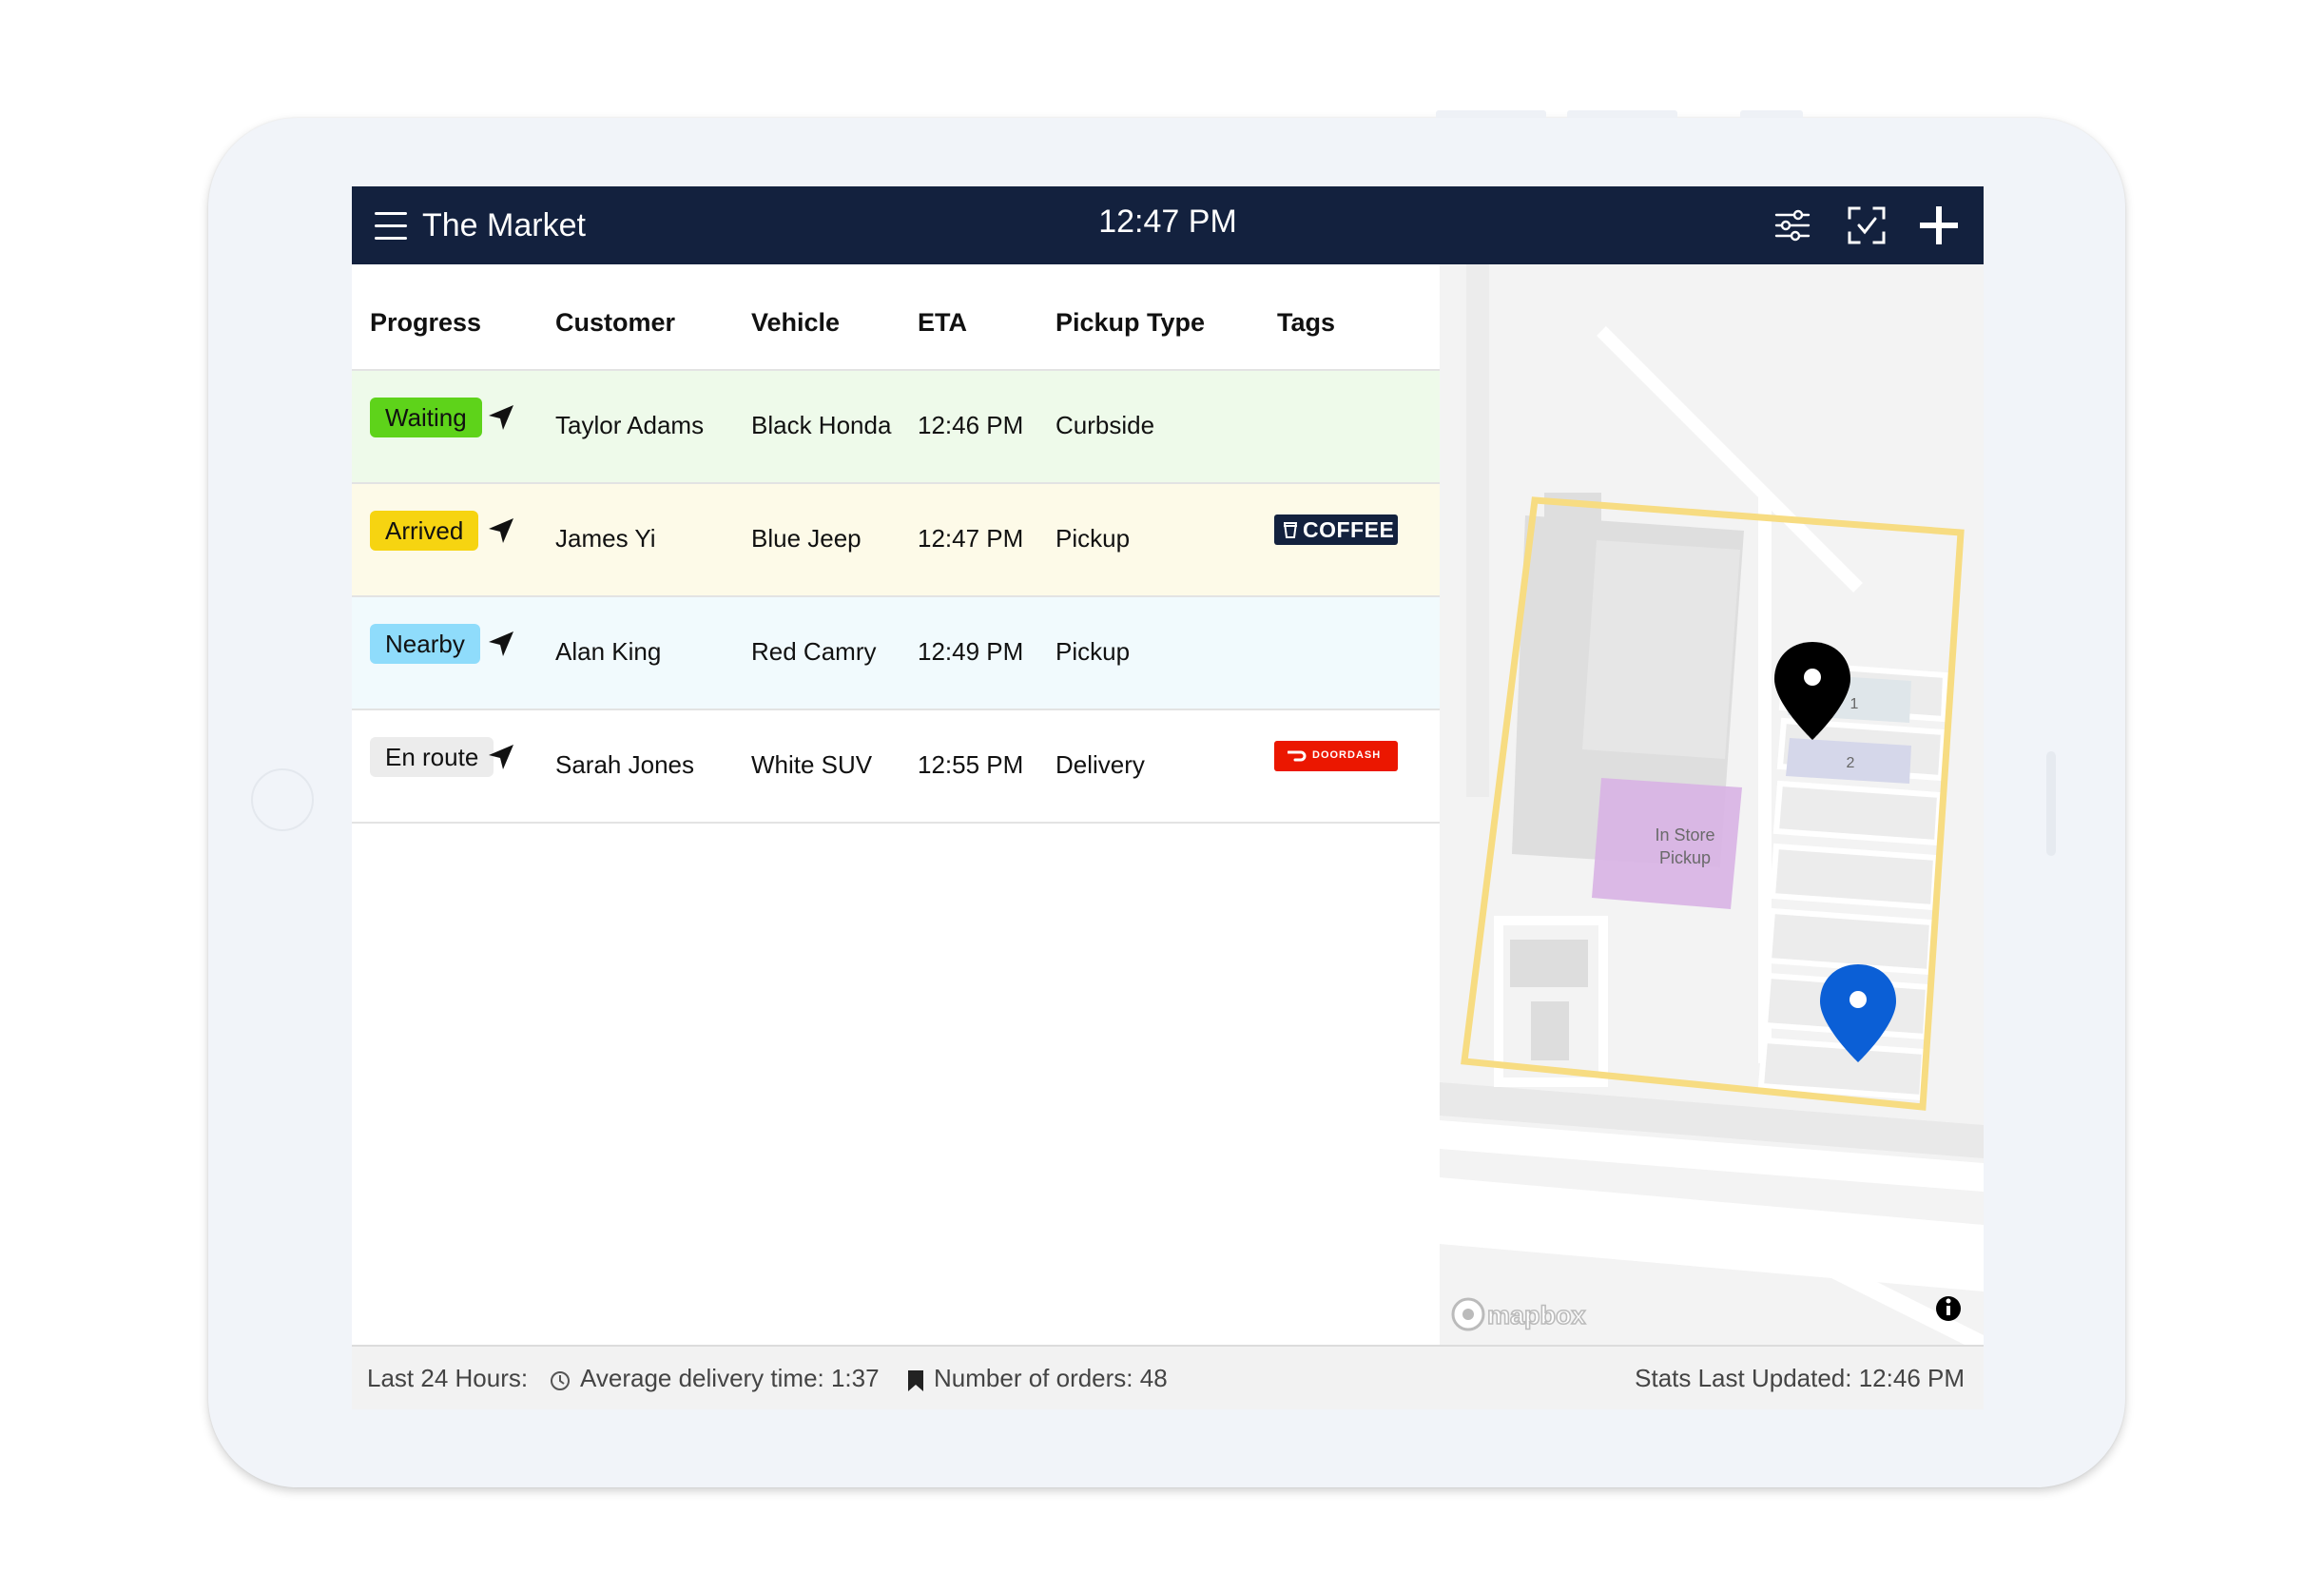 This screenshot has height=1592, width=2324. What do you see at coordinates (605, 538) in the screenshot?
I see `customer-name: James Yi` at bounding box center [605, 538].